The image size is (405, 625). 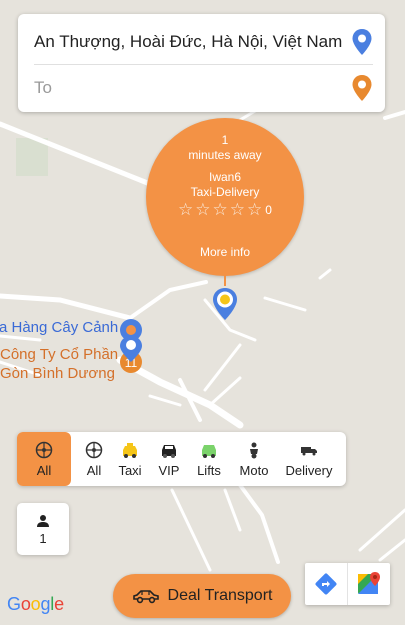 What do you see at coordinates (225, 280) in the screenshot?
I see `bubble-stem` at bounding box center [225, 280].